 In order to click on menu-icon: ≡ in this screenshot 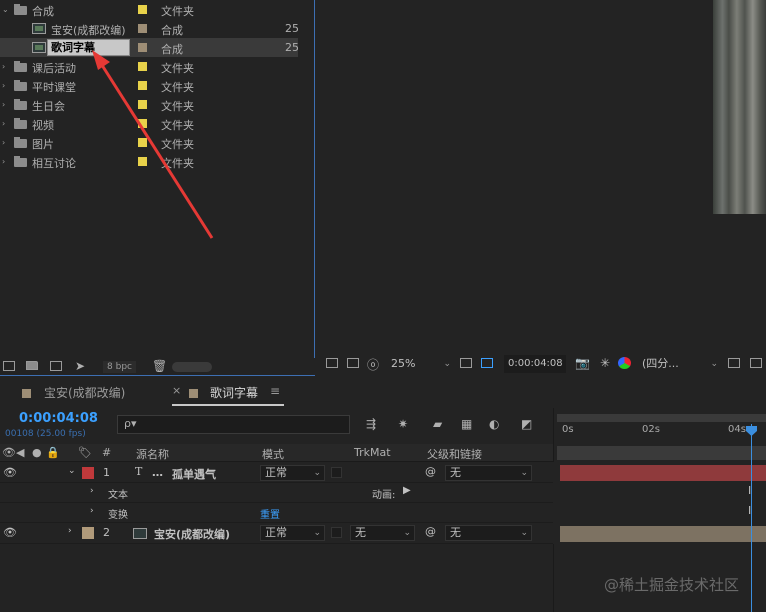, I will do `click(275, 391)`.